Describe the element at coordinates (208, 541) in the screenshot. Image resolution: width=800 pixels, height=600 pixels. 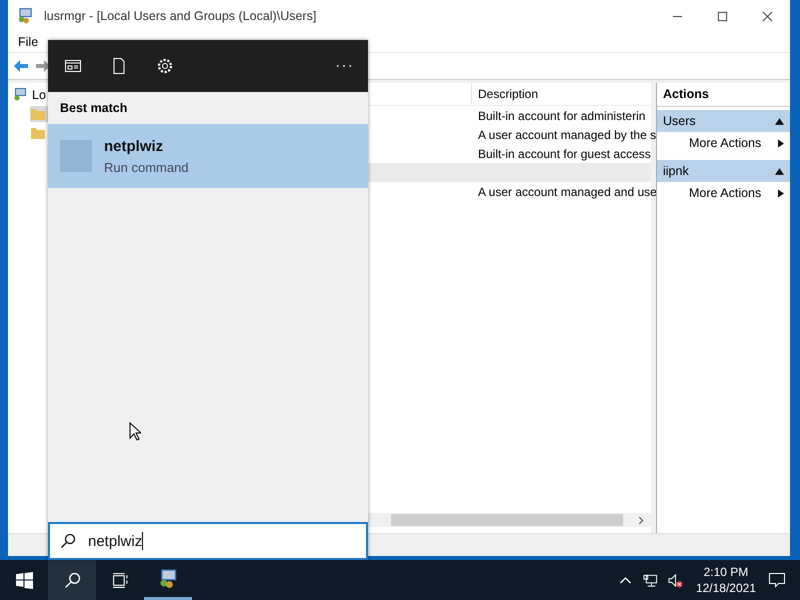
I see `search-field: netplwiz` at that location.